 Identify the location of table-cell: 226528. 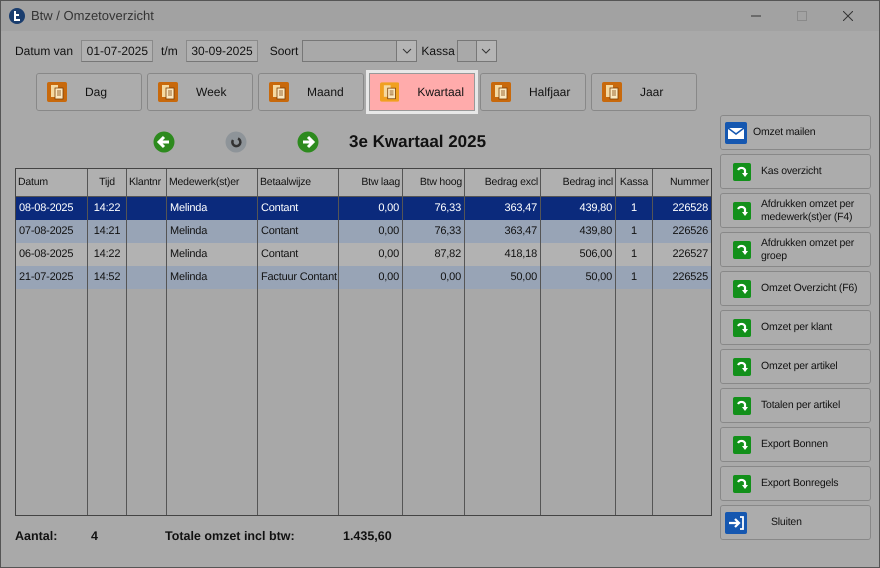
(682, 208).